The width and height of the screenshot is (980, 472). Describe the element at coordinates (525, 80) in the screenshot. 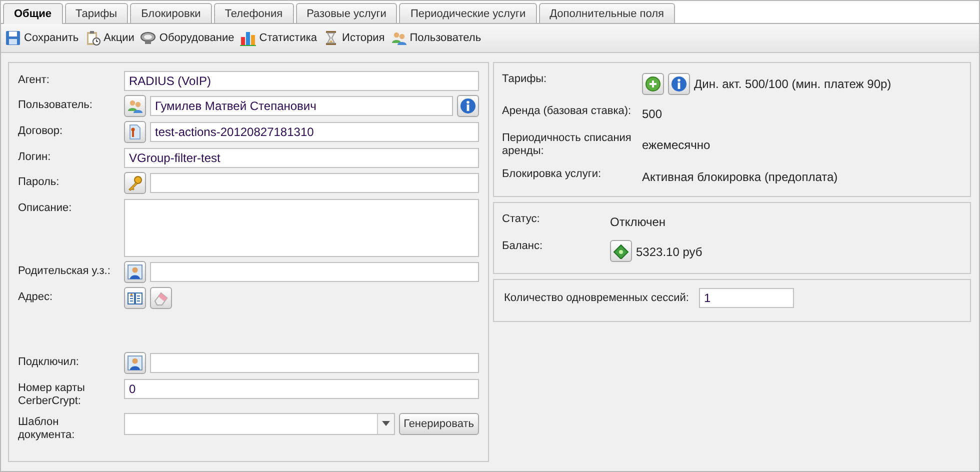

I see `field-label: Тарифы:` at that location.